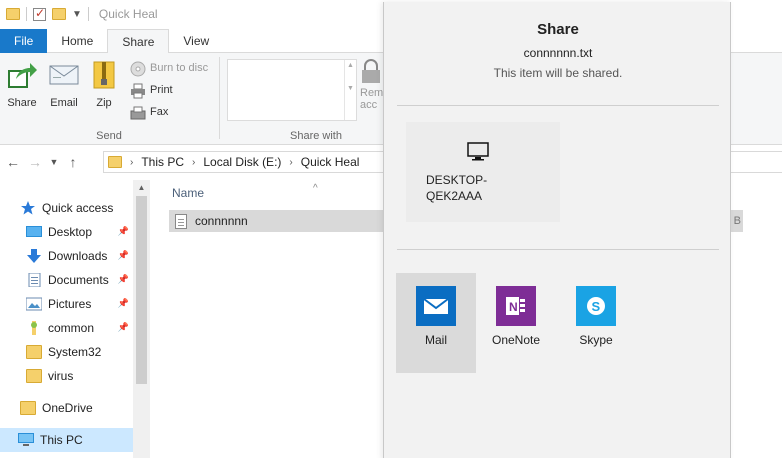 The image size is (782, 458). I want to click on nav-item-onedrive: OneDrive, so click(66, 408).